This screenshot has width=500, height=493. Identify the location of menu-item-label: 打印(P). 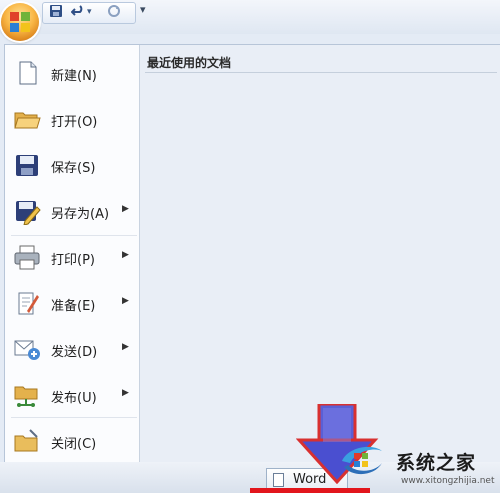
(73, 260).